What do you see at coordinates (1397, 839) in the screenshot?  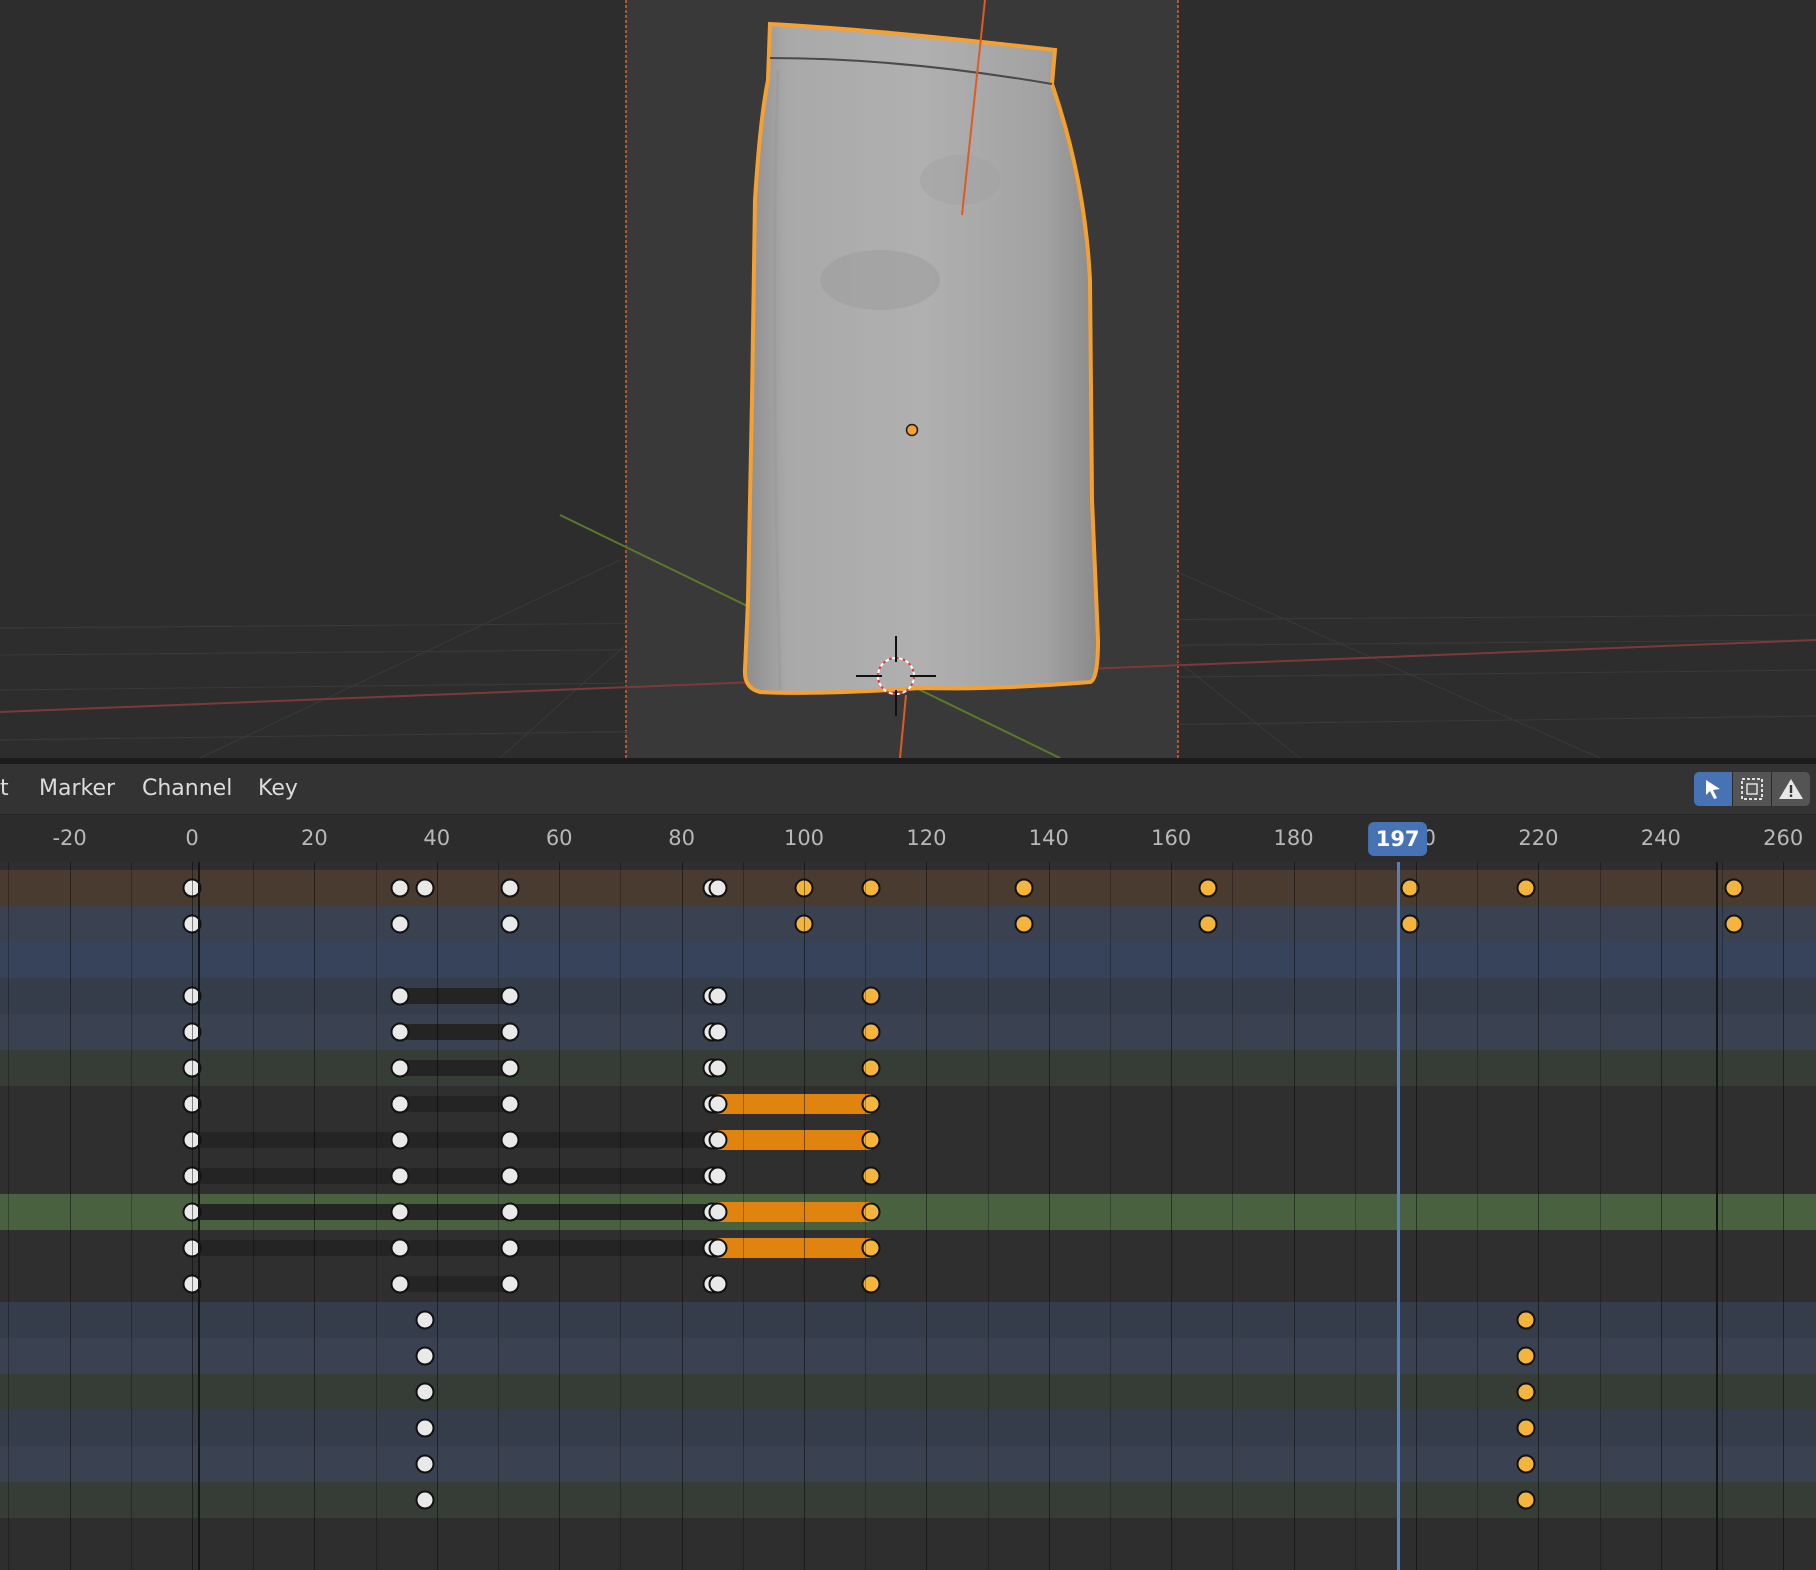 I see `current-frame-indicator: 197` at bounding box center [1397, 839].